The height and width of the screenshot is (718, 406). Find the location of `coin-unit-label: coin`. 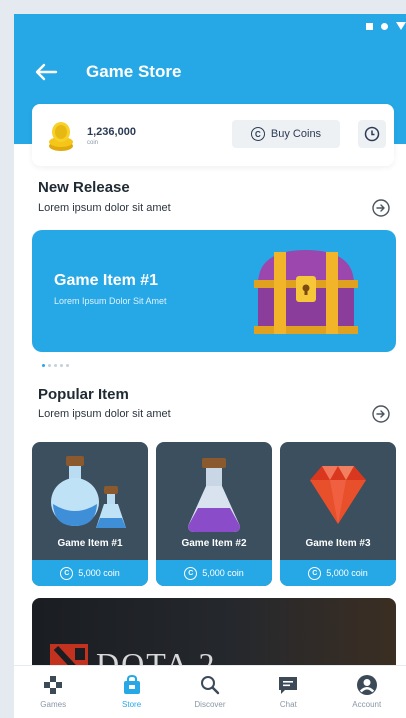

coin-unit-label: coin is located at coordinates (93, 143).